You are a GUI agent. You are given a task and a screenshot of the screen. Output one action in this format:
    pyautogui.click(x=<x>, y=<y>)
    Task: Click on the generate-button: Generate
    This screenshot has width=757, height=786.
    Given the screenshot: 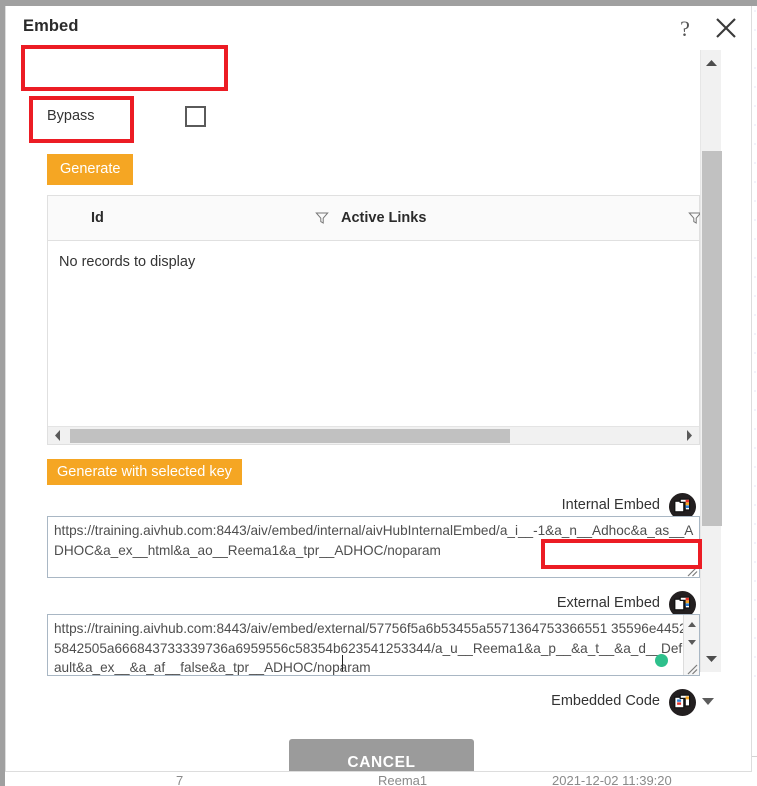 What is the action you would take?
    pyautogui.click(x=90, y=169)
    